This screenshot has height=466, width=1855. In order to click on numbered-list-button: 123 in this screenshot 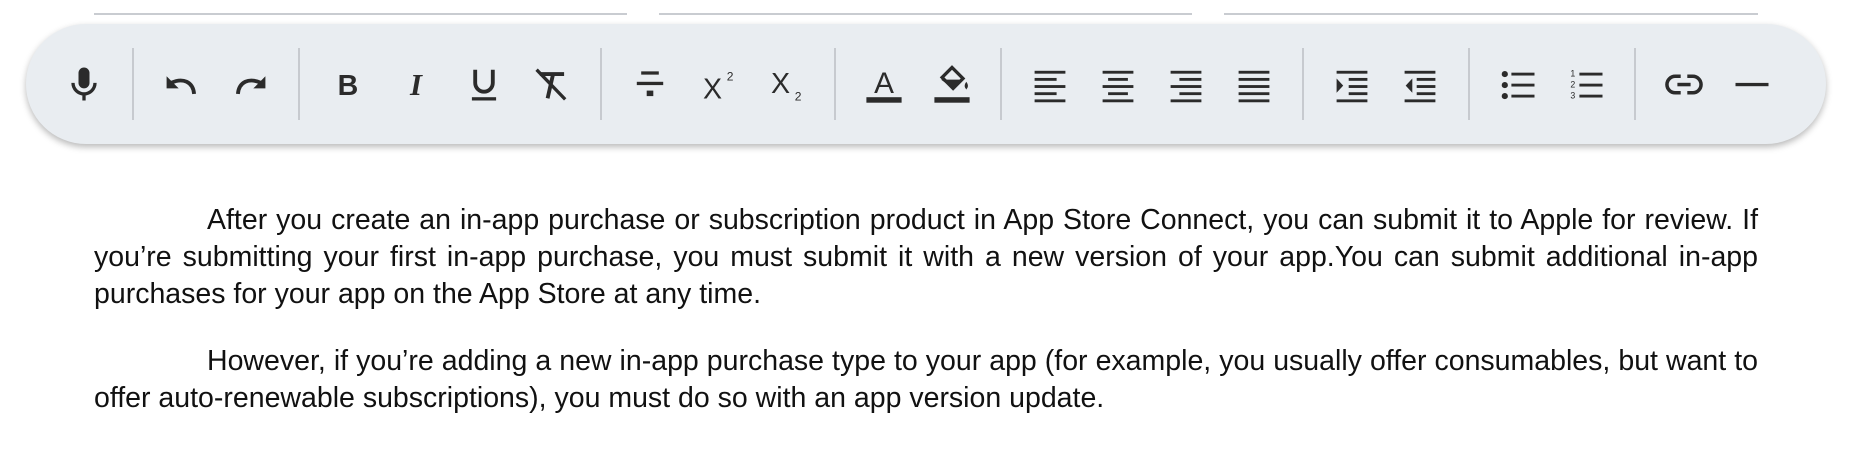, I will do `click(1586, 84)`.